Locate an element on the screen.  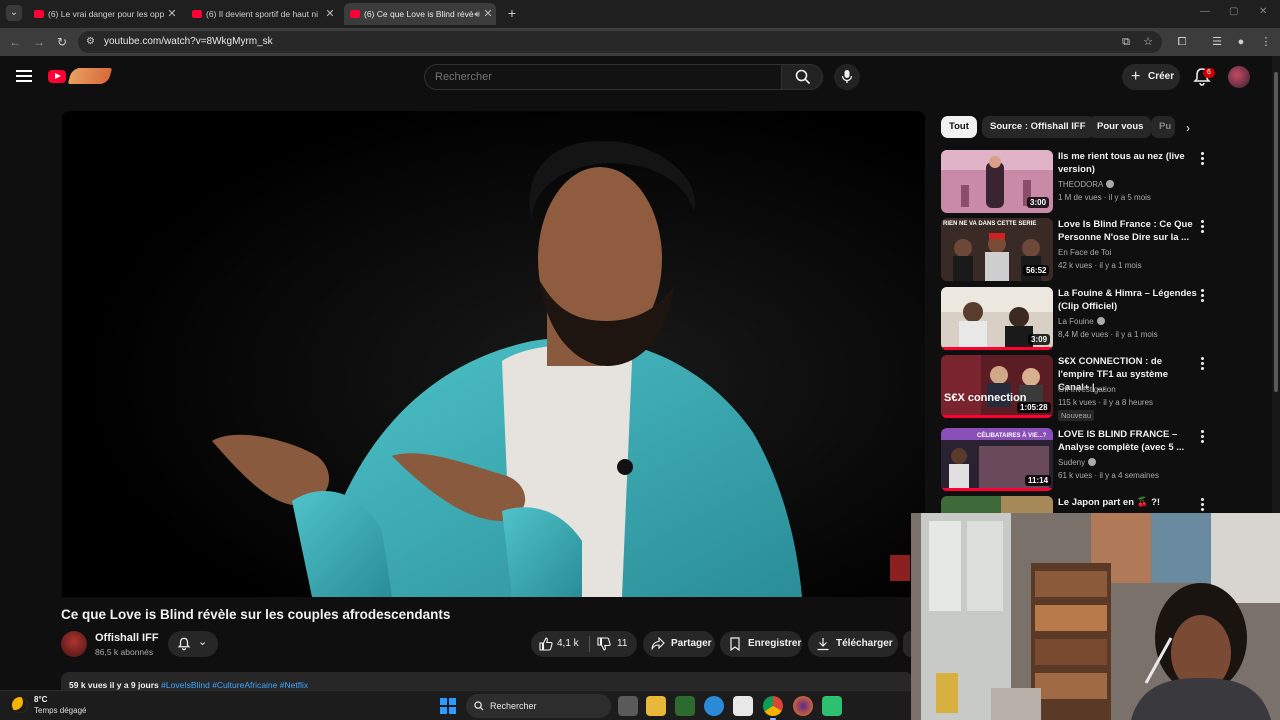
browser-menu-icon: ⋮ is located at coordinates (1266, 42).